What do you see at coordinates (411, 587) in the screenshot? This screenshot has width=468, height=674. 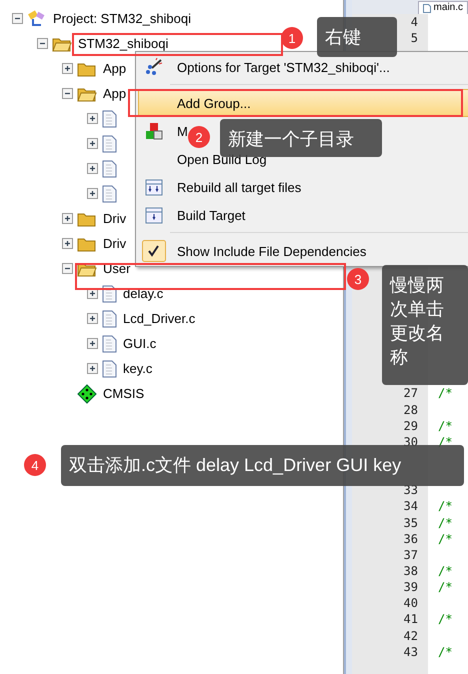 I see `line-number: 39` at bounding box center [411, 587].